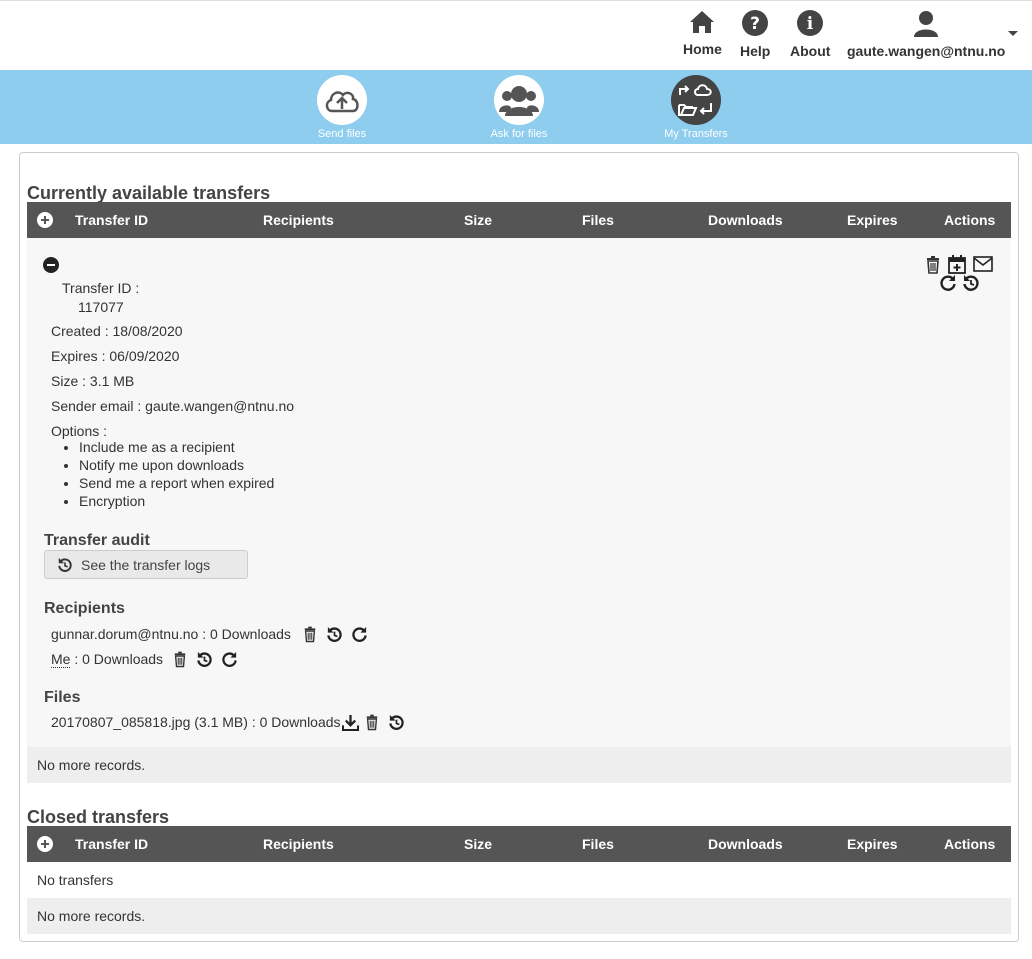  What do you see at coordinates (519, 134) in the screenshot?
I see `ask-for-files-label: Ask for files` at bounding box center [519, 134].